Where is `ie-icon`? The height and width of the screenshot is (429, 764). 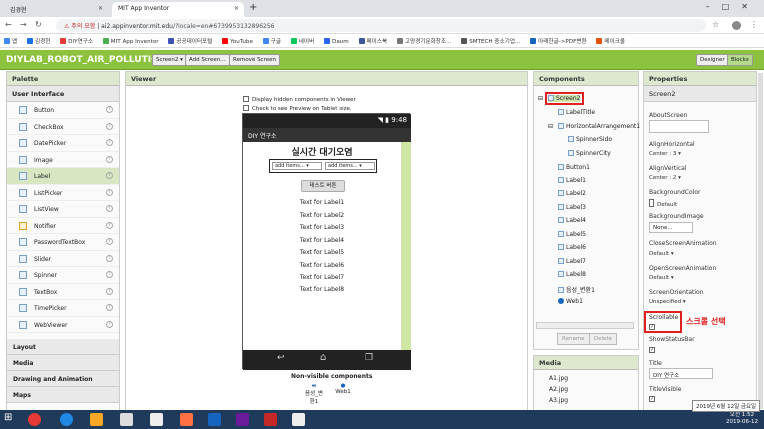 ie-icon is located at coordinates (66, 419).